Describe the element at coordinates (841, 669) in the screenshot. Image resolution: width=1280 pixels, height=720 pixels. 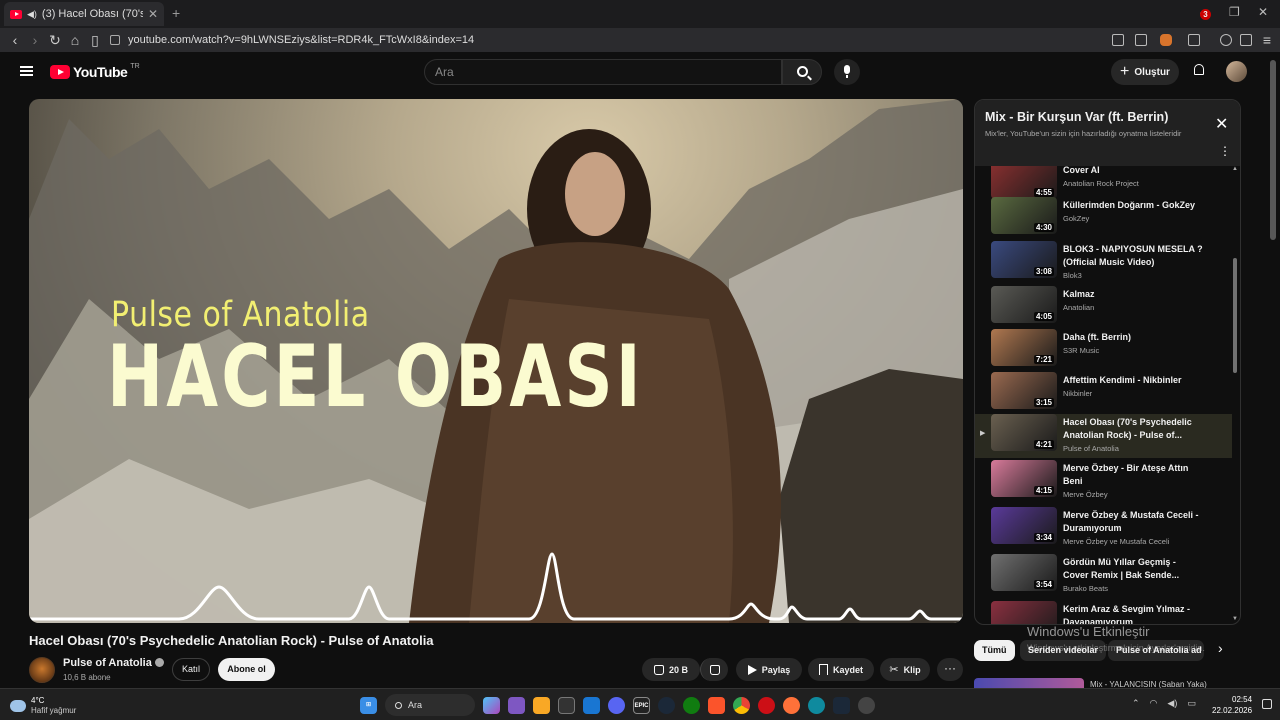
I see `save-button: Kaydet` at that location.